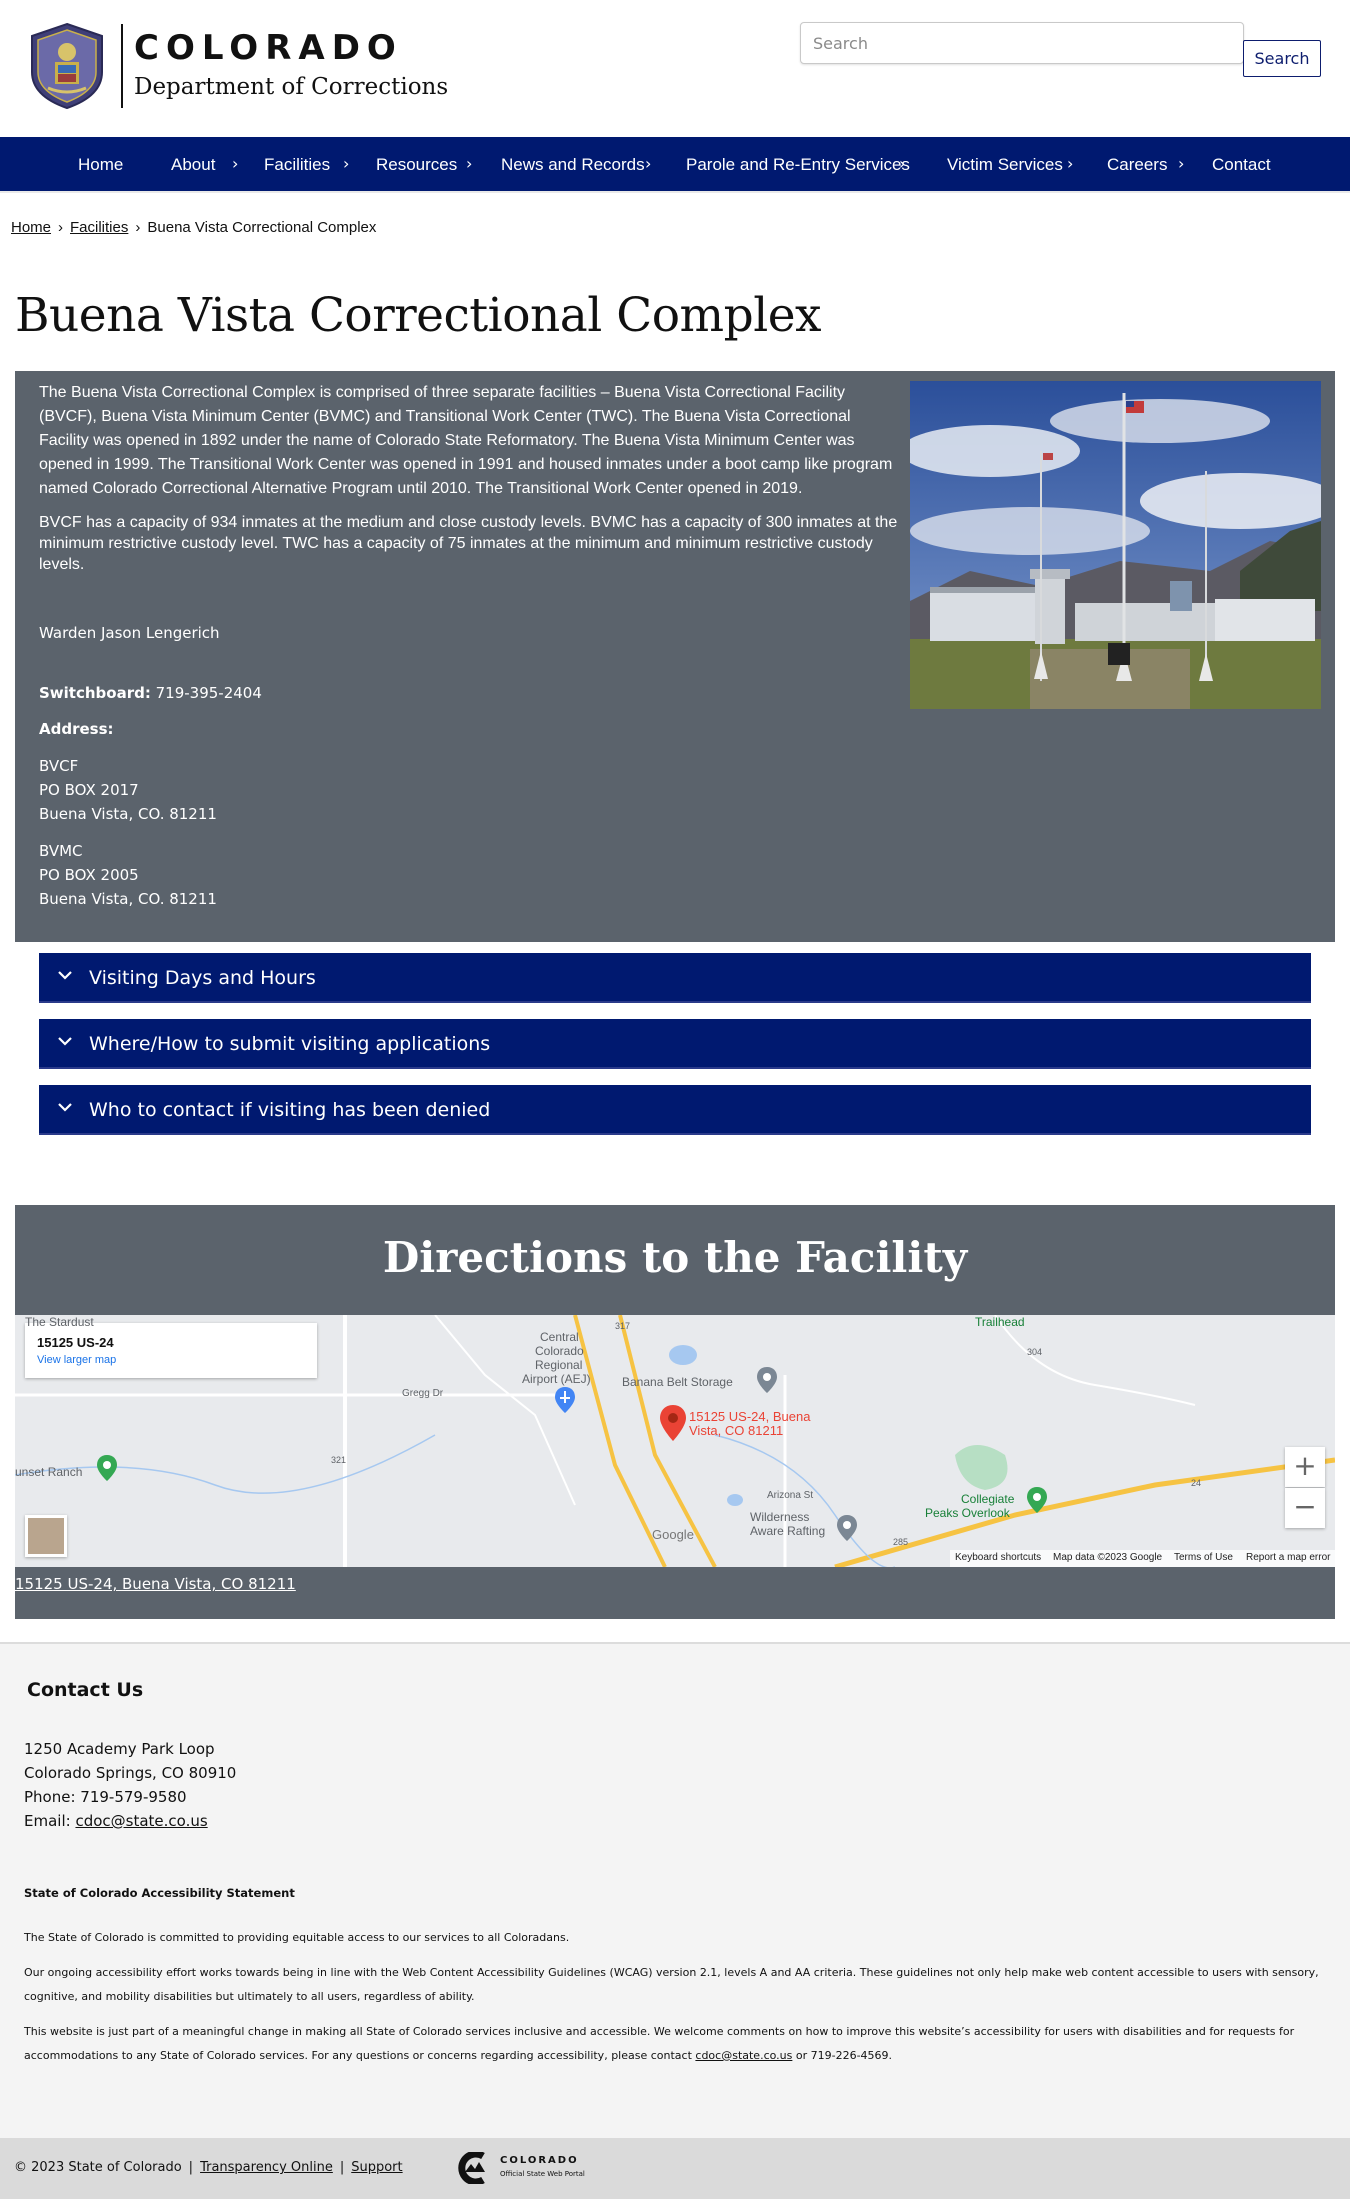 The image size is (1350, 2199). I want to click on nav-item-careers: Careers, so click(1137, 165).